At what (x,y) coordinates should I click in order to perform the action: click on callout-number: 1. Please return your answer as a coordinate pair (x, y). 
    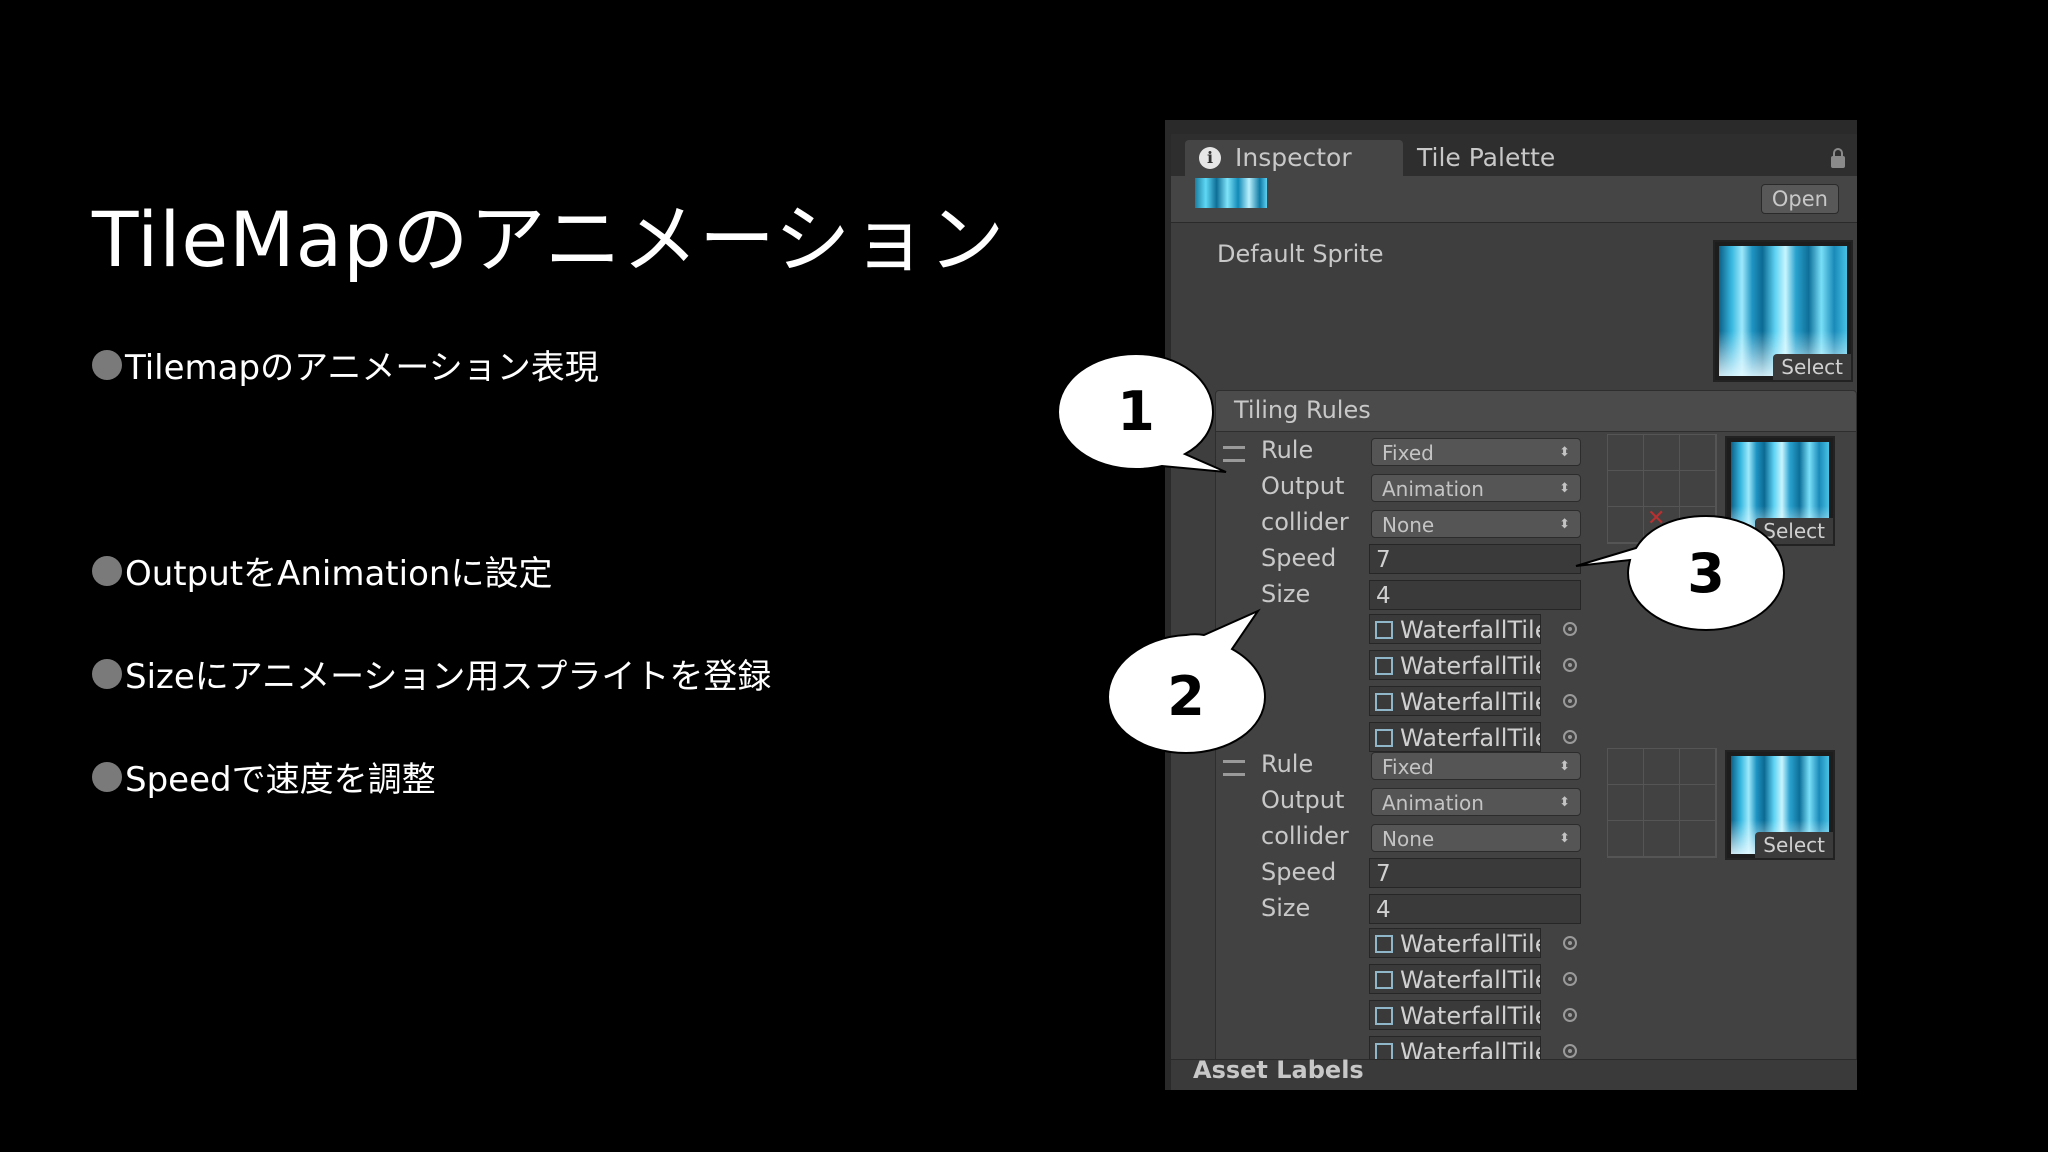
    Looking at the image, I should click on (1136, 411).